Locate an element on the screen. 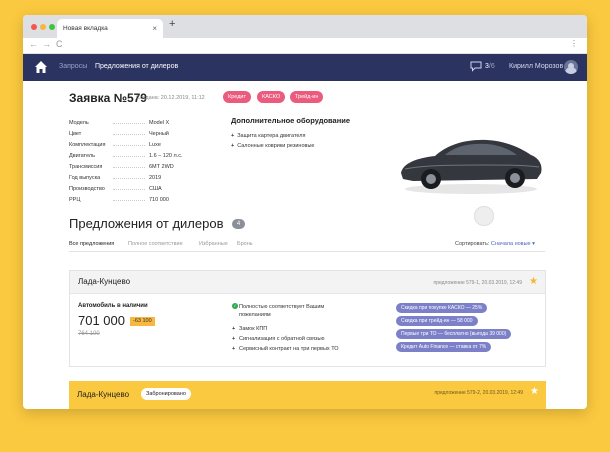 This screenshot has width=610, height=452. equipment-title: Дополнительное оборудование is located at coordinates (291, 120).